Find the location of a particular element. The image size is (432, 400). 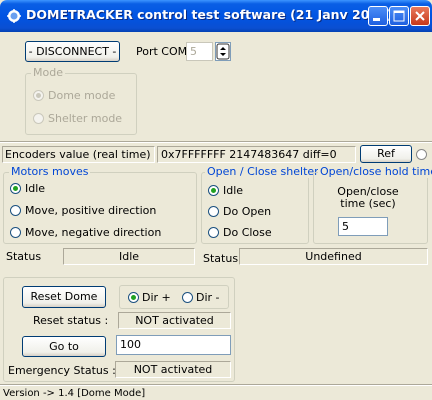

maximize-button is located at coordinates (399, 16).